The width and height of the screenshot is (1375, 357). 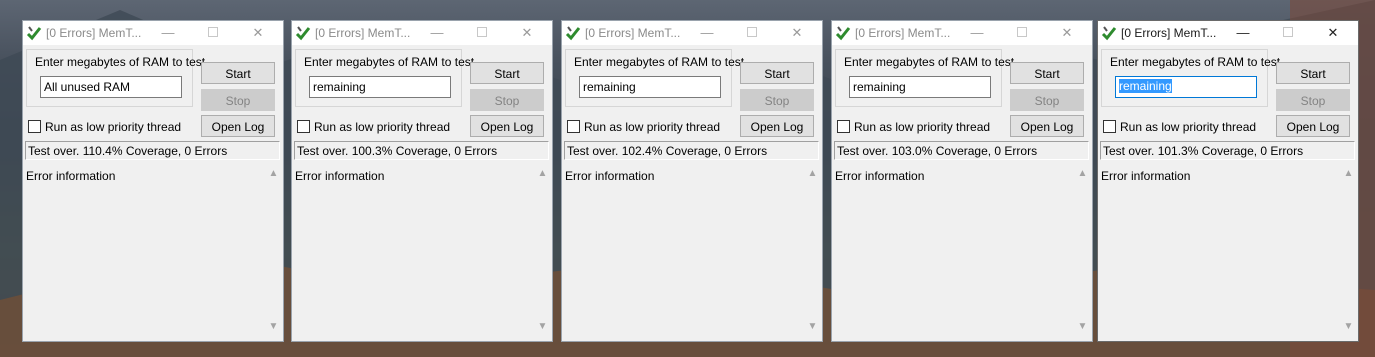 I want to click on status-text: Test over. 100.3% Coverage, 0 Errors, so click(x=421, y=150).